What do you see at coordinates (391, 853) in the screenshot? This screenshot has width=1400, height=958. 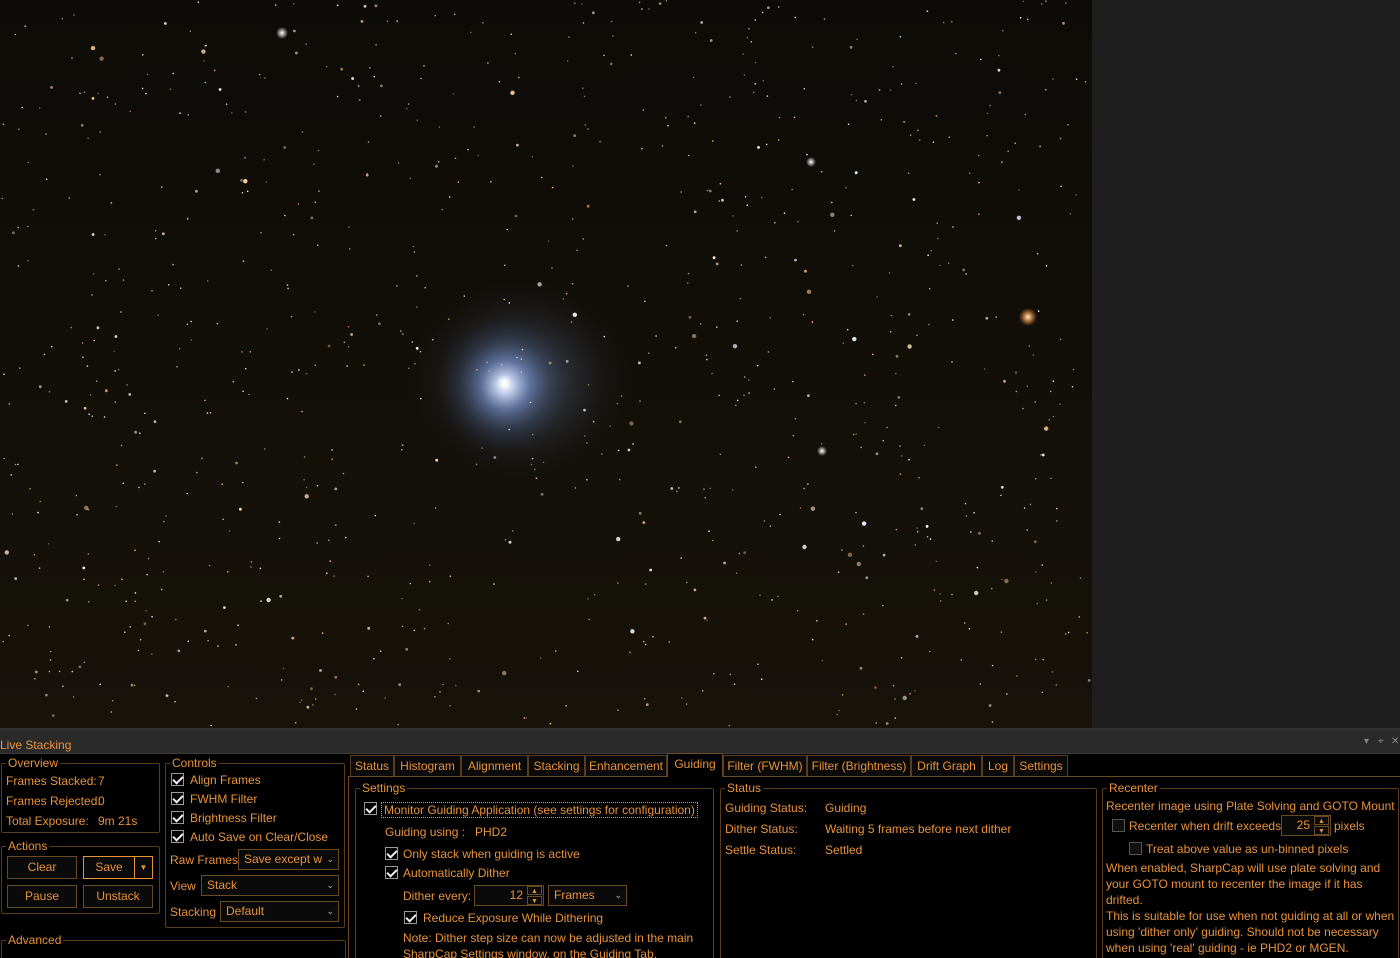 I see `only-stack-checkbox` at bounding box center [391, 853].